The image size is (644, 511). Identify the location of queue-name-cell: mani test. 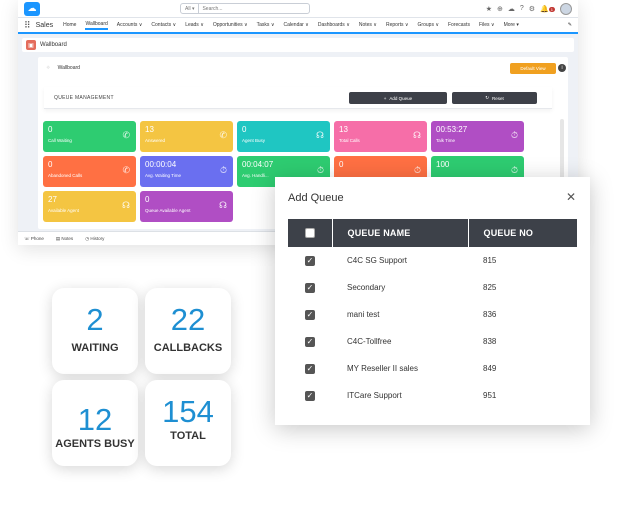
(363, 314).